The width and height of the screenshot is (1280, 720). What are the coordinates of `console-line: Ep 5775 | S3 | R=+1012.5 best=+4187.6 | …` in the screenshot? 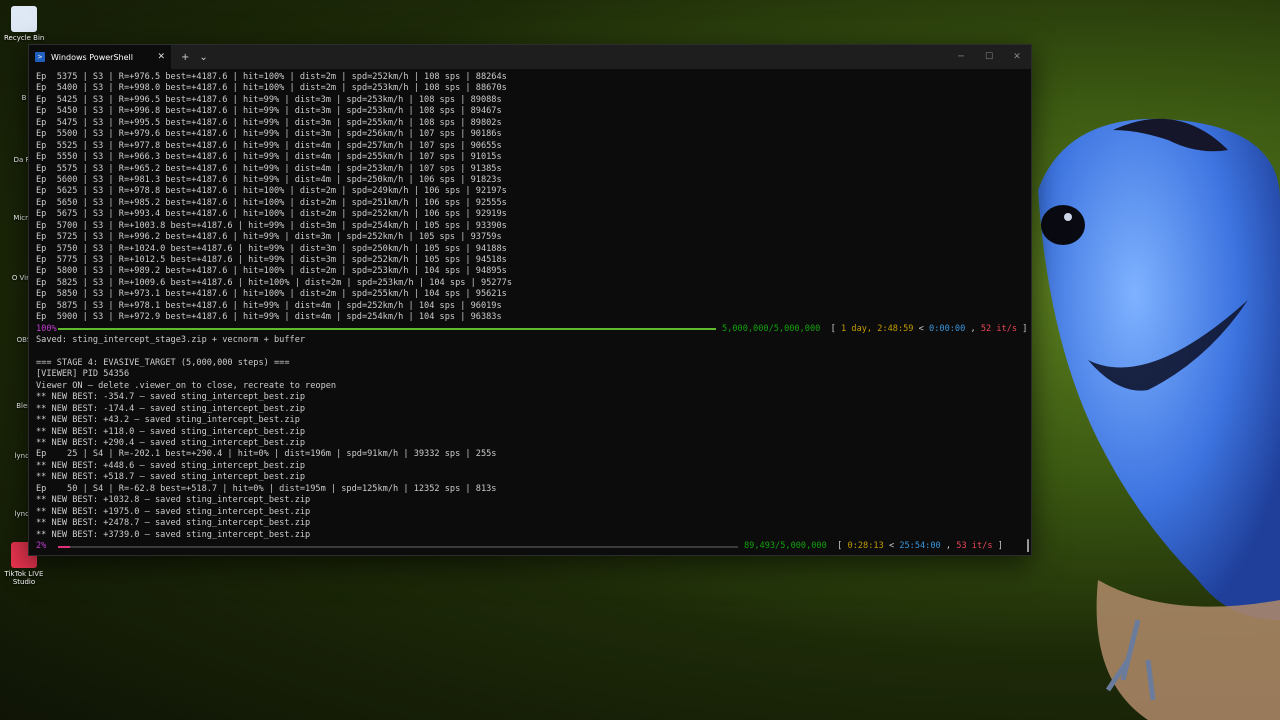 It's located at (271, 260).